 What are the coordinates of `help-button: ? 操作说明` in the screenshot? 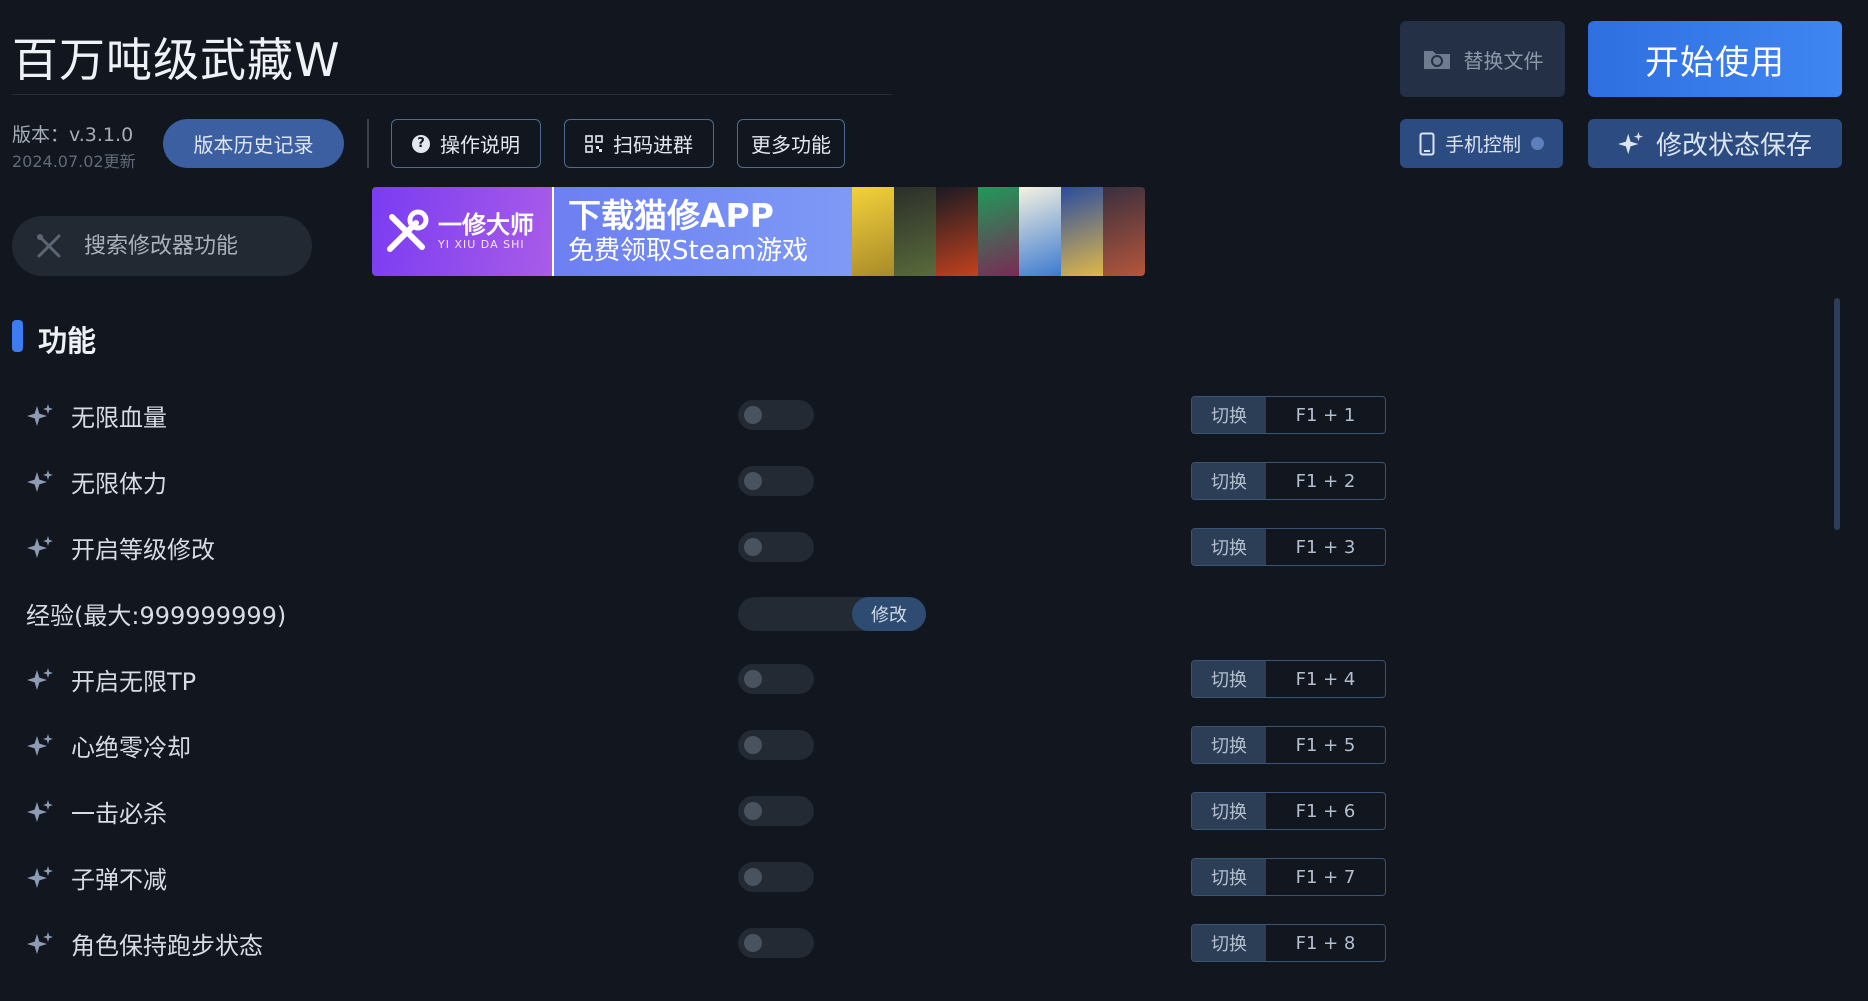 It's located at (466, 143).